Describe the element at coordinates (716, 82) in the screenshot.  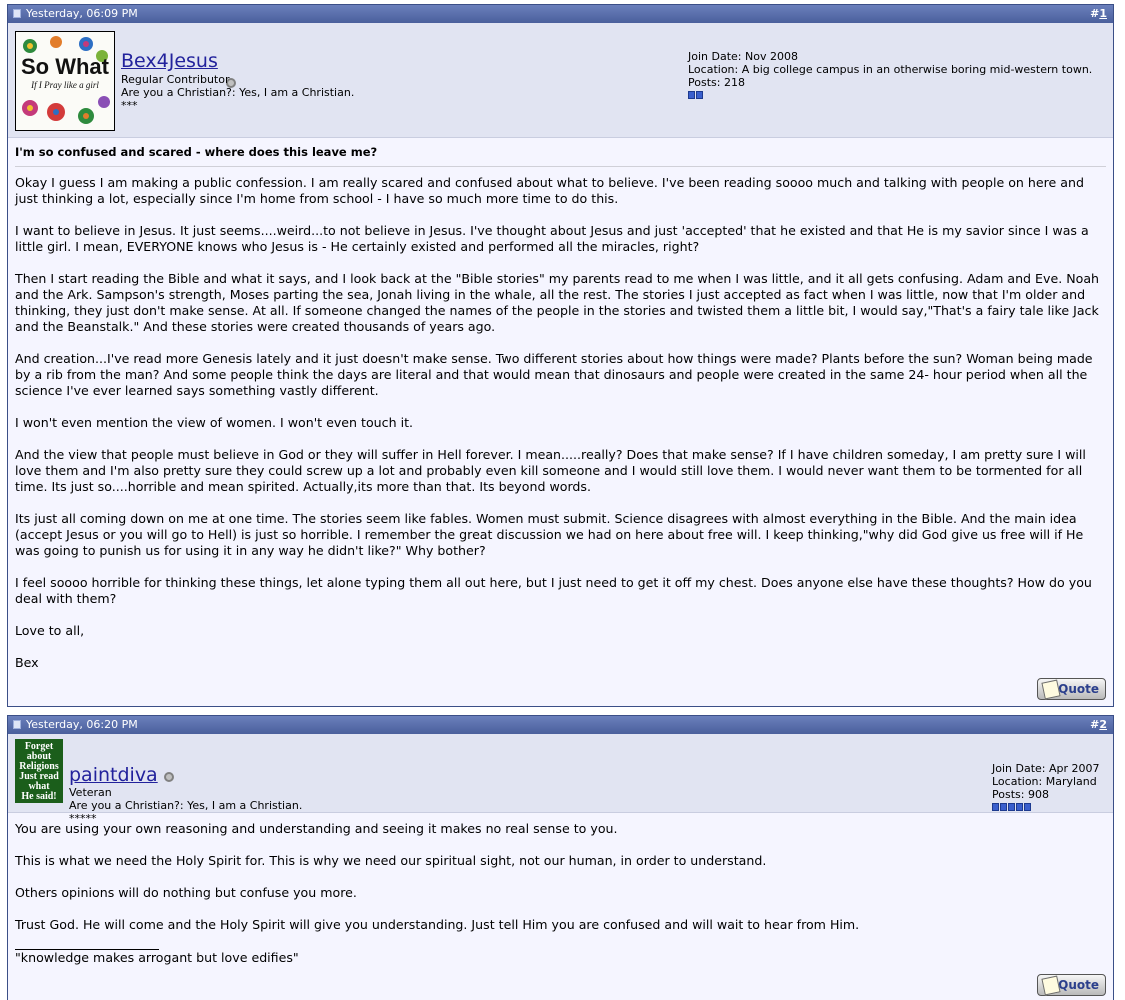
I see `post-count: Posts: 218` at that location.